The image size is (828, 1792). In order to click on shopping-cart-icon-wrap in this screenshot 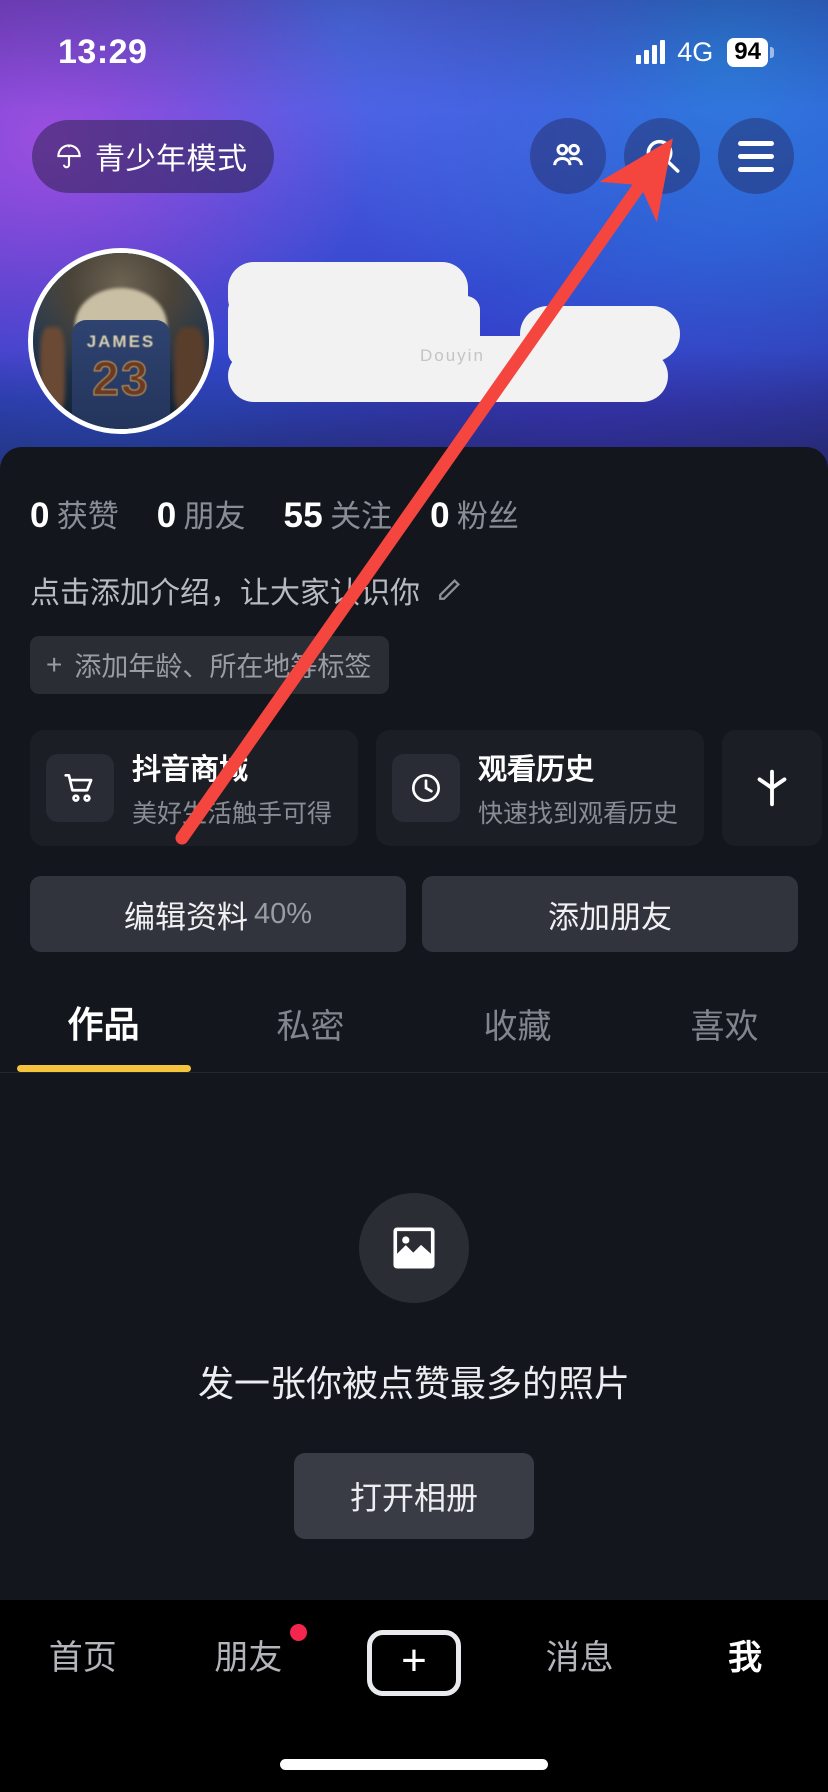, I will do `click(80, 788)`.